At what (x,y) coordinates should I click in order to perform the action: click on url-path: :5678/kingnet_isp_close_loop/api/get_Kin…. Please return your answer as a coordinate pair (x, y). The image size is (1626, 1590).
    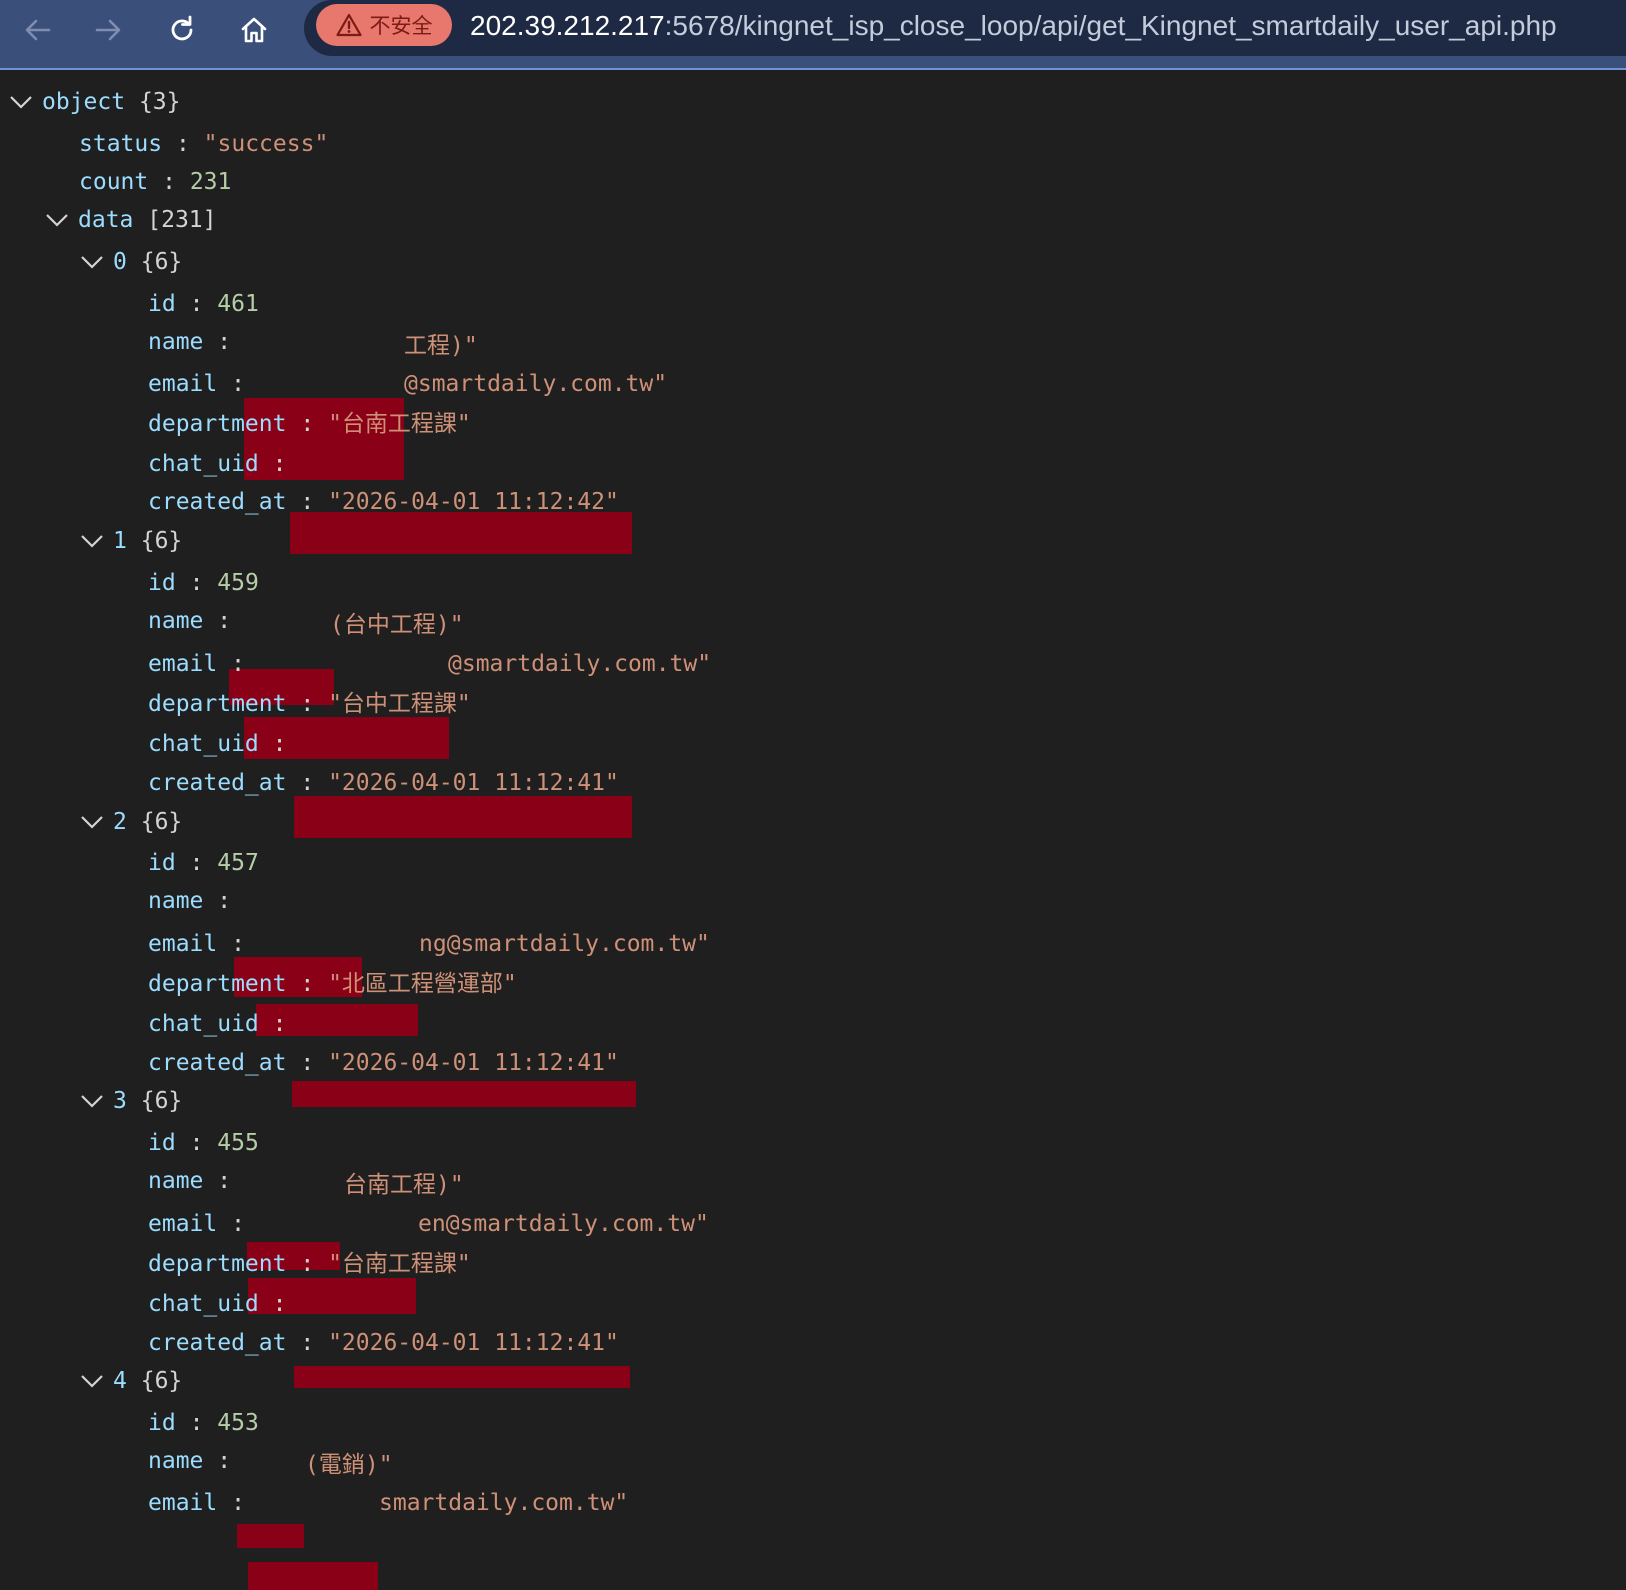
    Looking at the image, I should click on (1110, 25).